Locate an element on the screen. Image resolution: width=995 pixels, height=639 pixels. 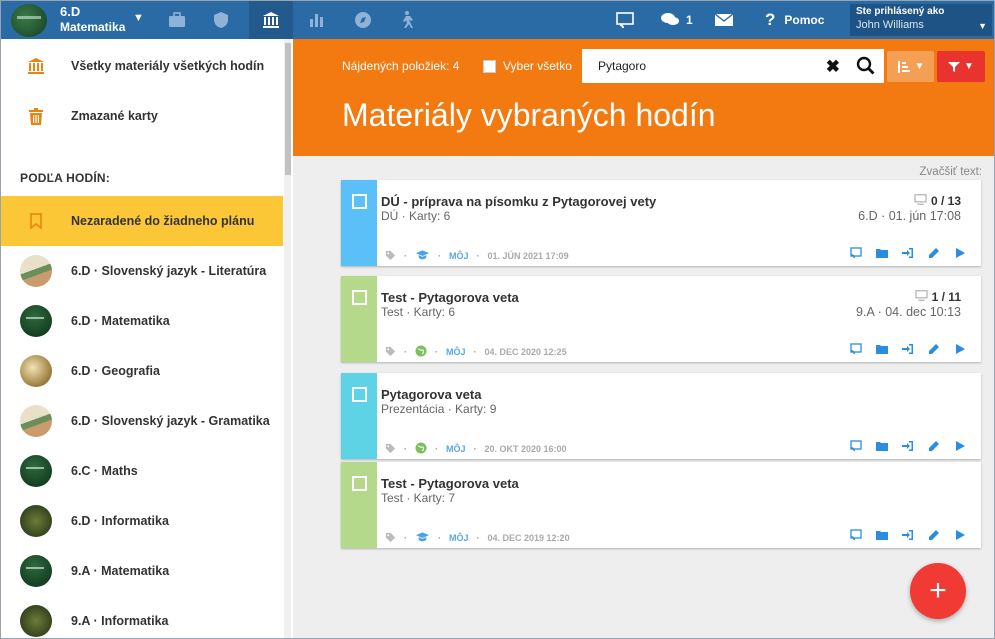
help-button: ? Pomoc is located at coordinates (794, 20).